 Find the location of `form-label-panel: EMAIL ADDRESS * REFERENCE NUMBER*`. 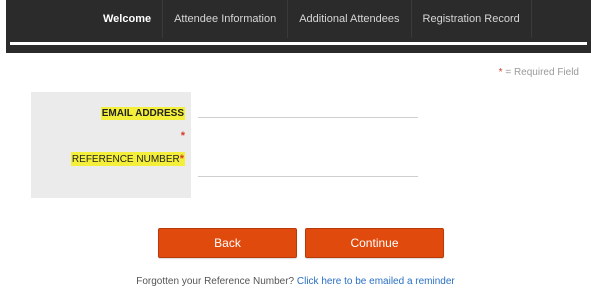

form-label-panel: EMAIL ADDRESS * REFERENCE NUMBER* is located at coordinates (111, 145).